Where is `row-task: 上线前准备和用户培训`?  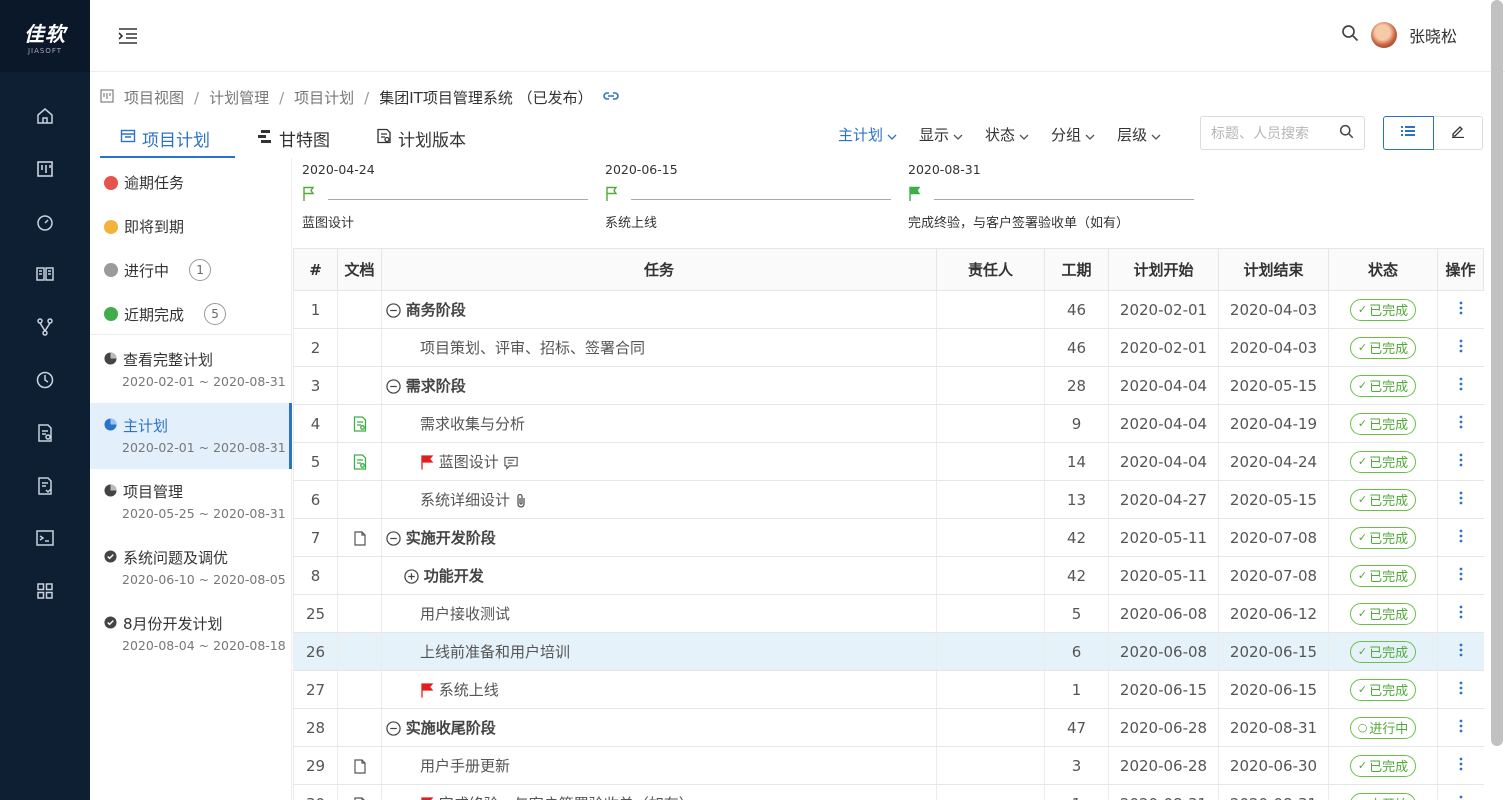 row-task: 上线前准备和用户培训 is located at coordinates (659, 651).